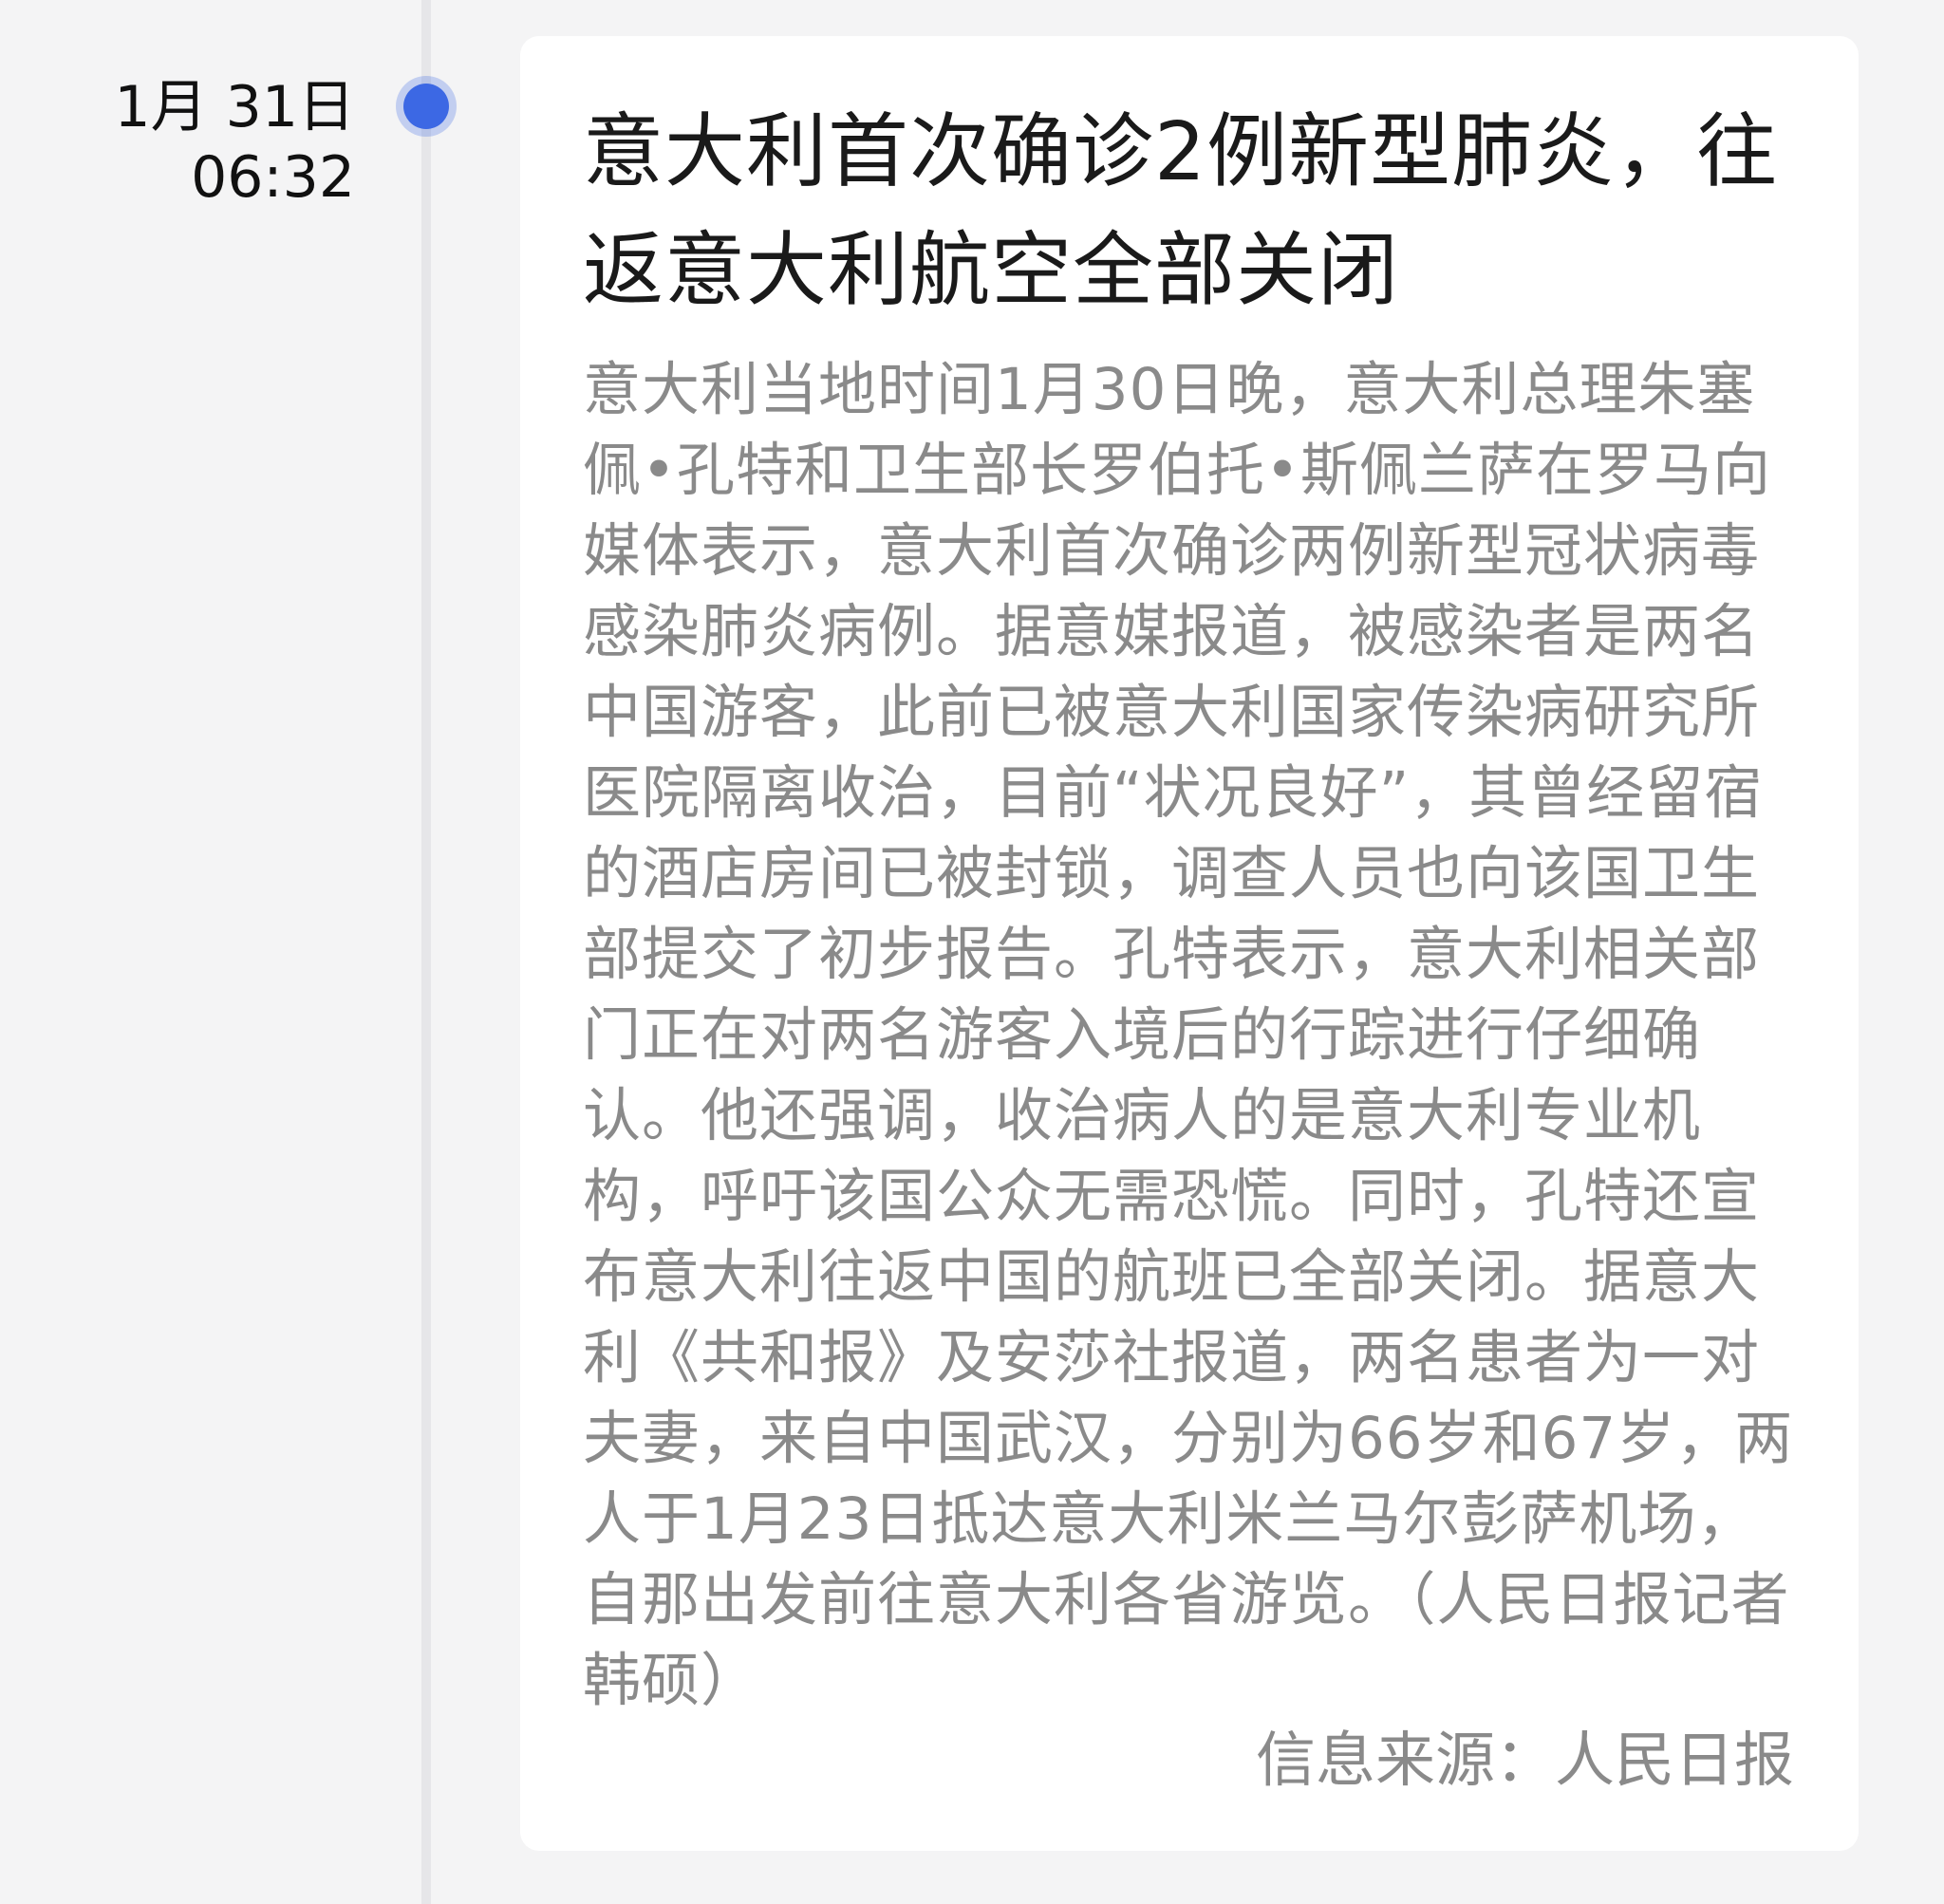 The width and height of the screenshot is (1944, 1904). What do you see at coordinates (426, 107) in the screenshot?
I see `timeline-dot` at bounding box center [426, 107].